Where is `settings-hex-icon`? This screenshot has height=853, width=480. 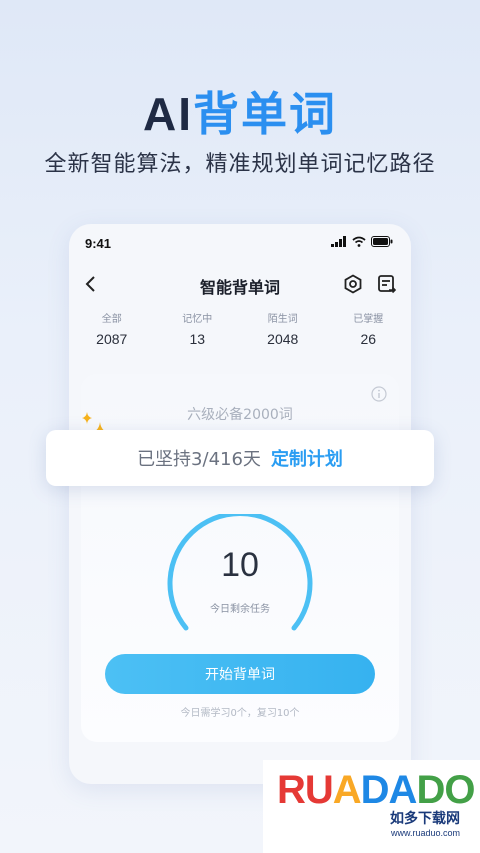
settings-hex-icon is located at coordinates (353, 284).